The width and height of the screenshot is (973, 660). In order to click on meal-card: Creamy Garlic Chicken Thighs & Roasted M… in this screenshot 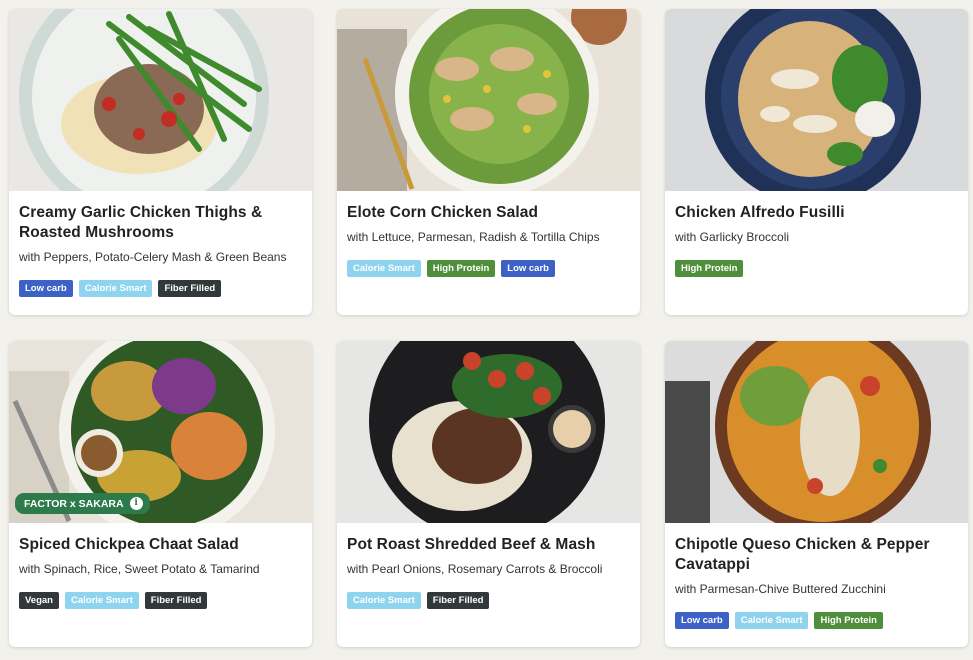, I will do `click(160, 162)`.